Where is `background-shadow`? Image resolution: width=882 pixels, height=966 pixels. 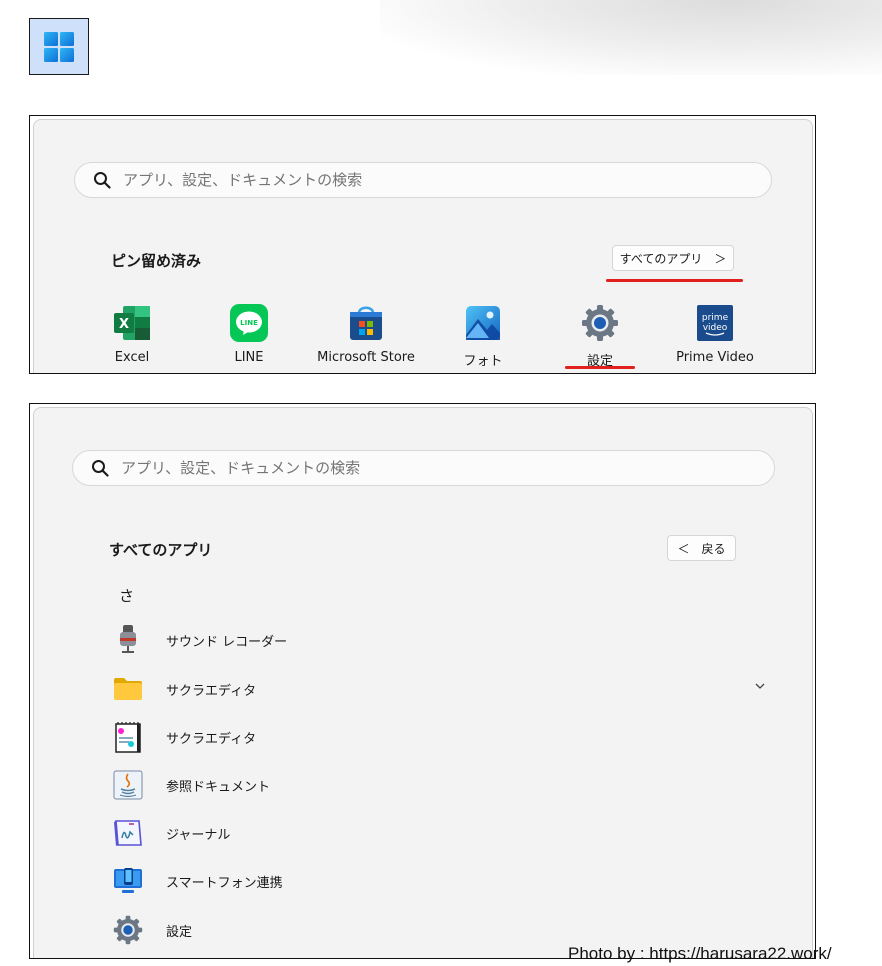
background-shadow is located at coordinates (631, 37).